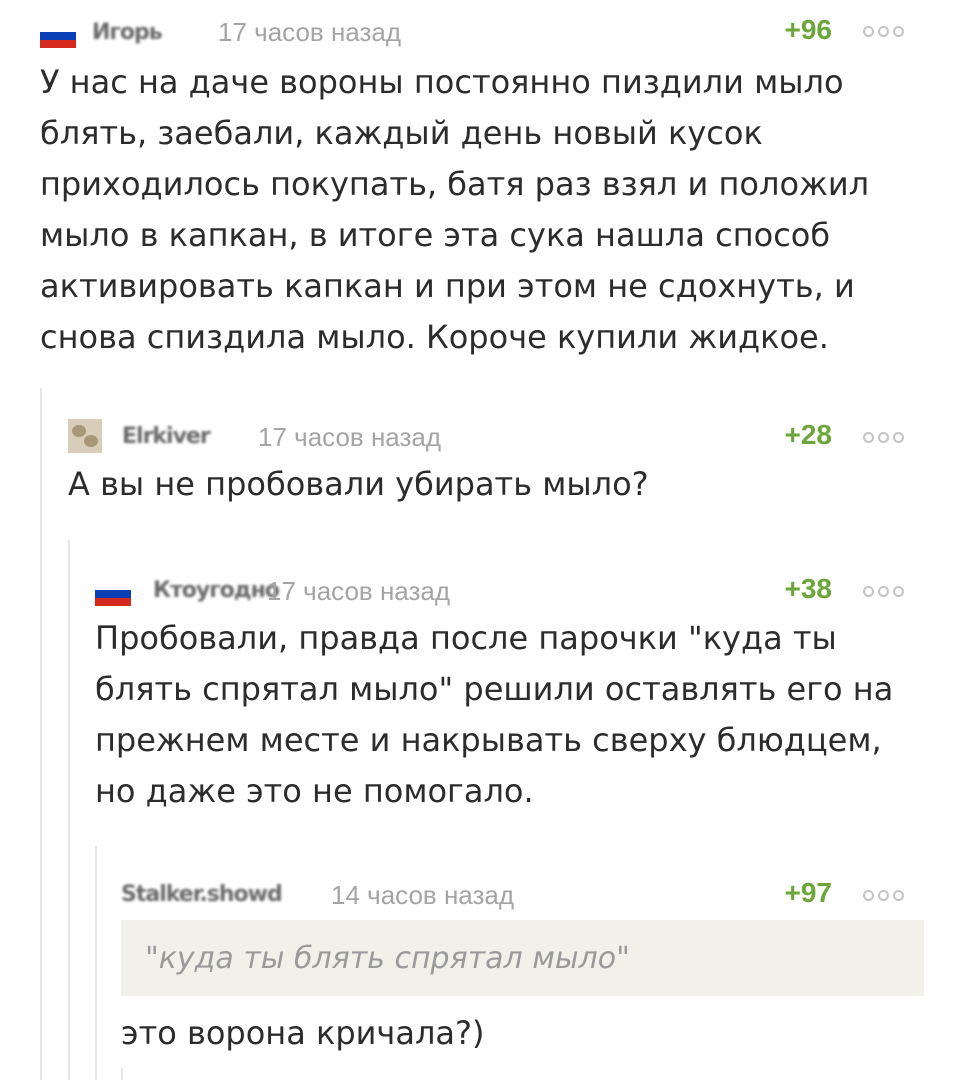 This screenshot has height=1080, width=964. I want to click on comment-rating: +28, so click(808, 434).